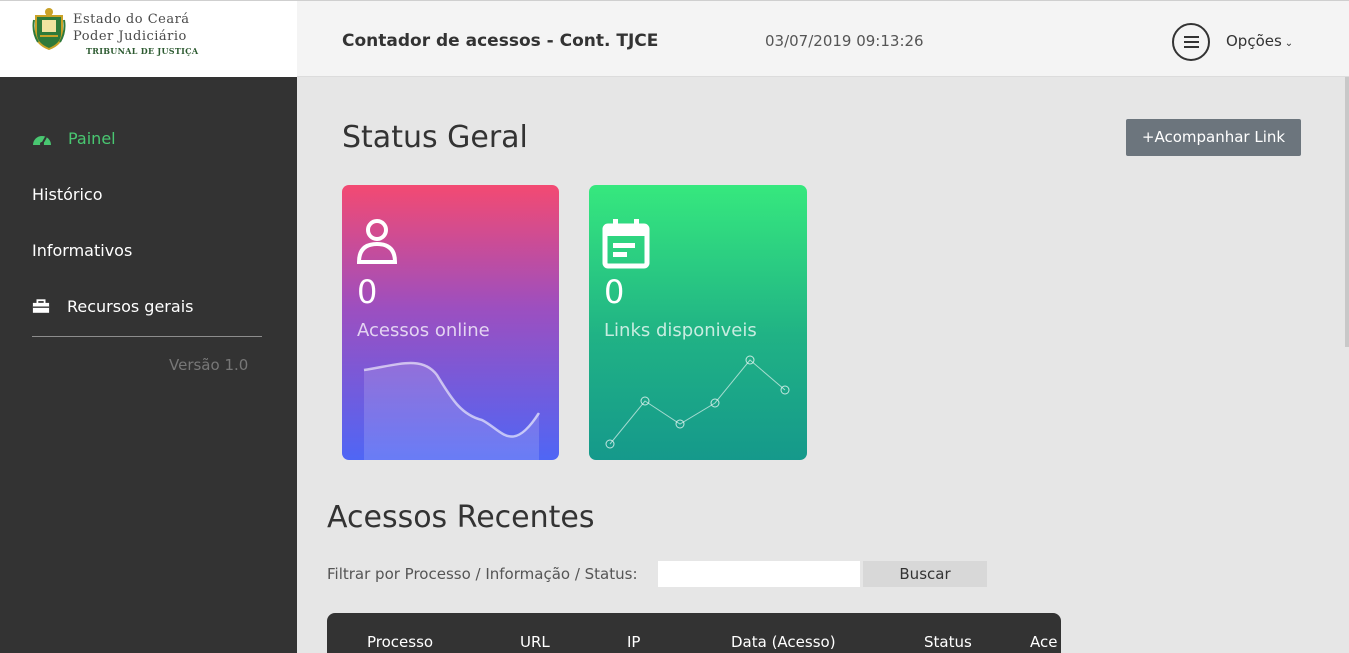 This screenshot has width=1349, height=653. I want to click on column-header-data-acesso: Data (Acesso), so click(783, 642).